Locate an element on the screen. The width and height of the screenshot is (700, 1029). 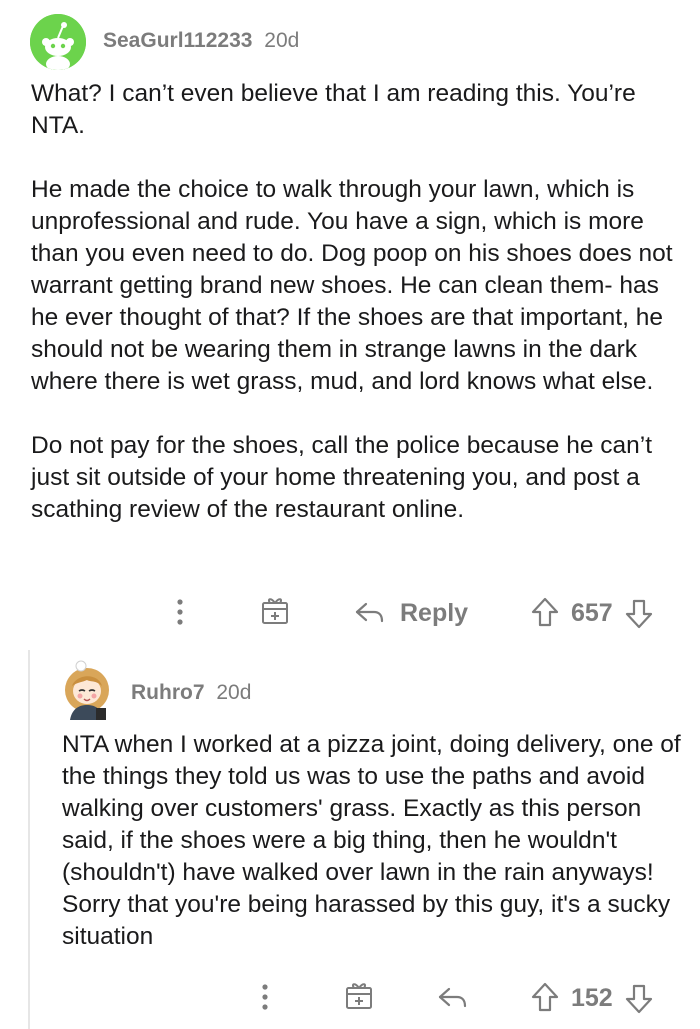
reply-button is located at coordinates (452, 998).